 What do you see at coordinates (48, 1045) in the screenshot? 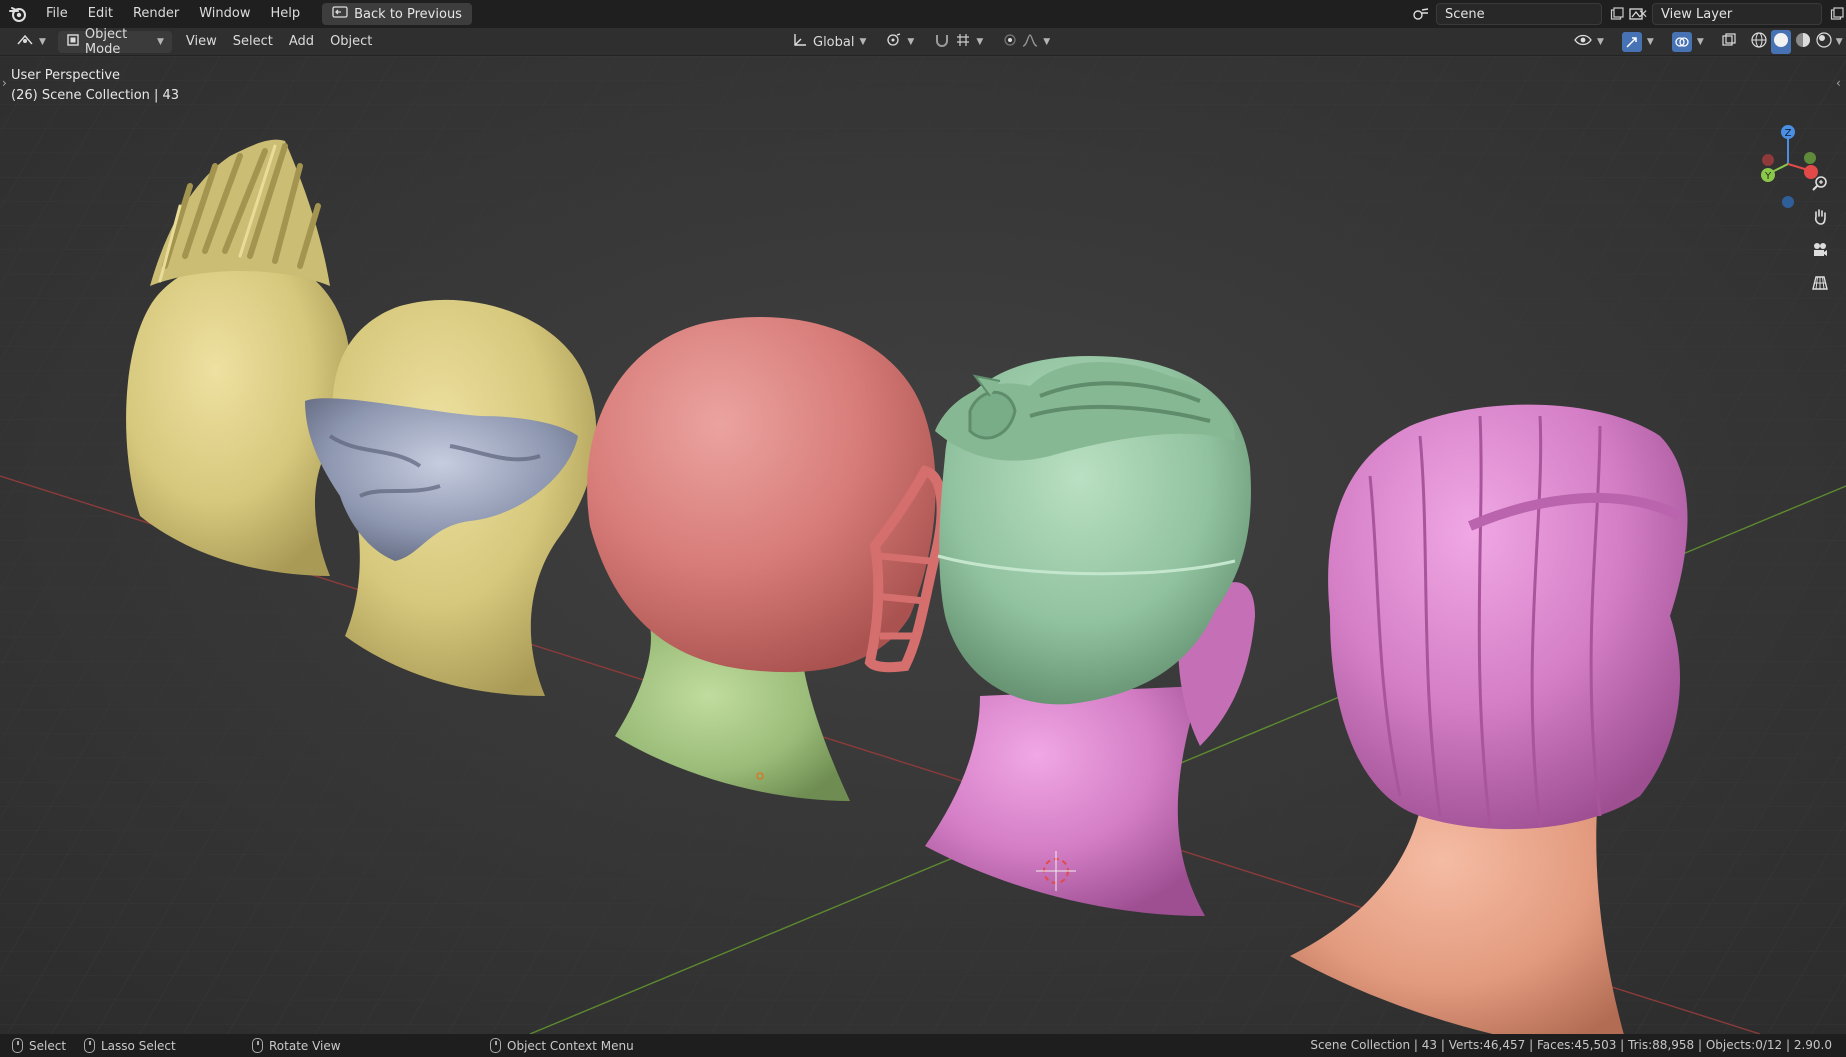
I see `status-select-label: Select` at bounding box center [48, 1045].